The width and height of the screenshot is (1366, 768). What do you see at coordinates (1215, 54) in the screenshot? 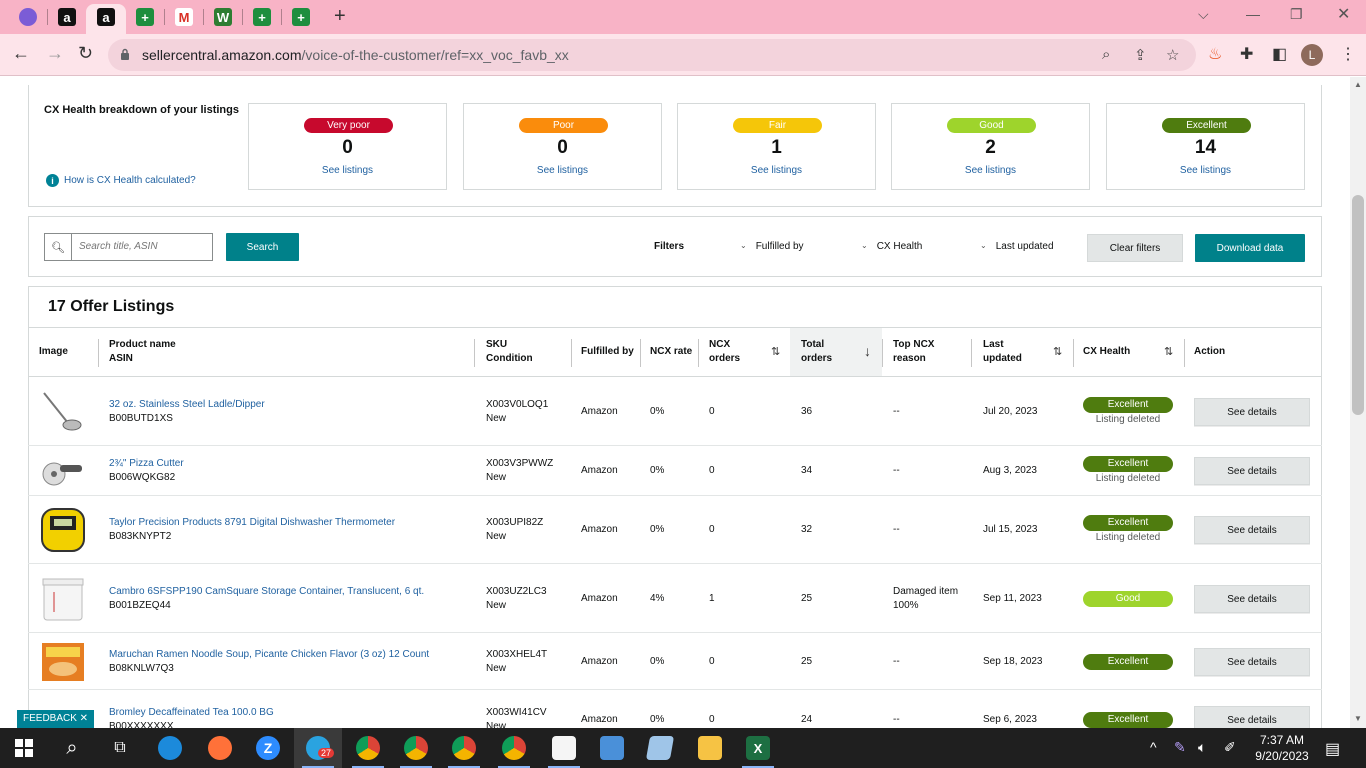
I see `extension-flame-icon: ♨` at bounding box center [1215, 54].